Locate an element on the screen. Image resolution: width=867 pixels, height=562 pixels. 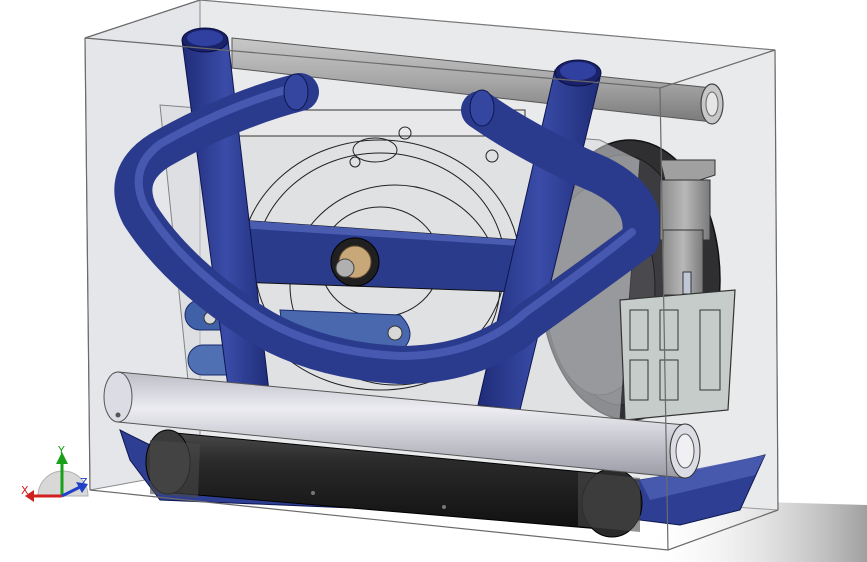
coordinate-triad: Y X Z is located at coordinates (55, 473).